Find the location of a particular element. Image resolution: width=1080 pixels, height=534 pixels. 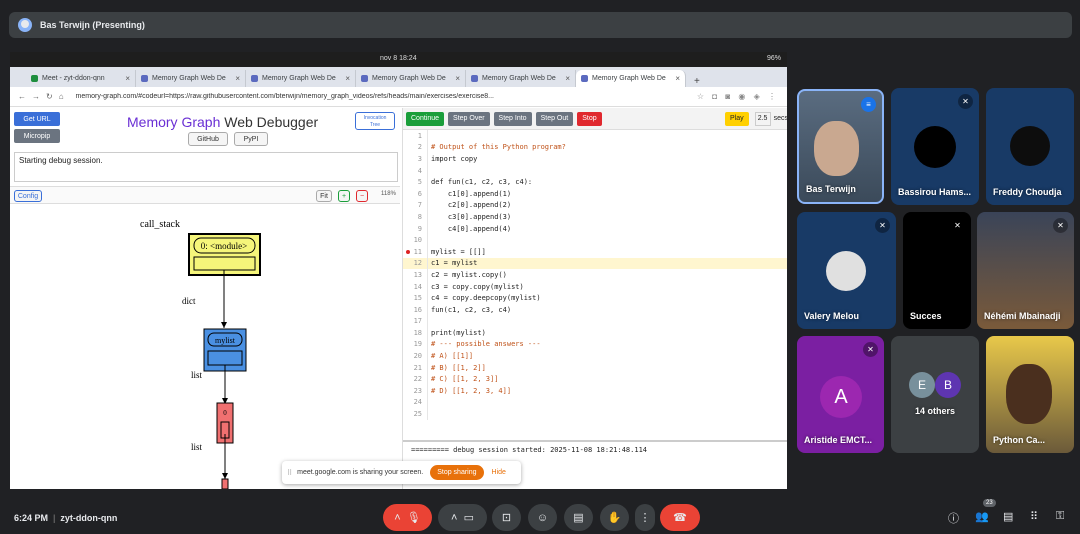

code-line: 17 is located at coordinates (595, 321).